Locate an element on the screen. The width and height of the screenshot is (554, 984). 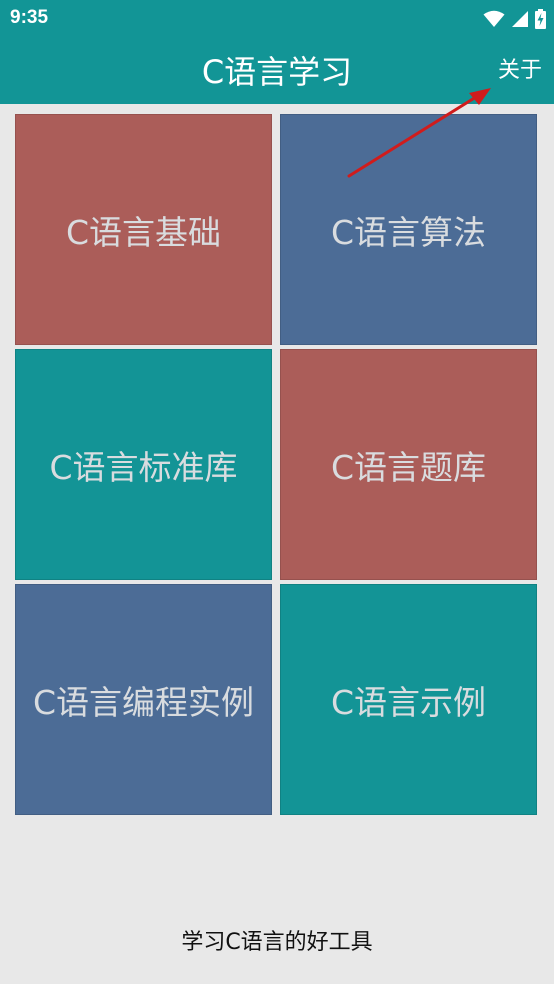
about-button: 关于 is located at coordinates (520, 71).